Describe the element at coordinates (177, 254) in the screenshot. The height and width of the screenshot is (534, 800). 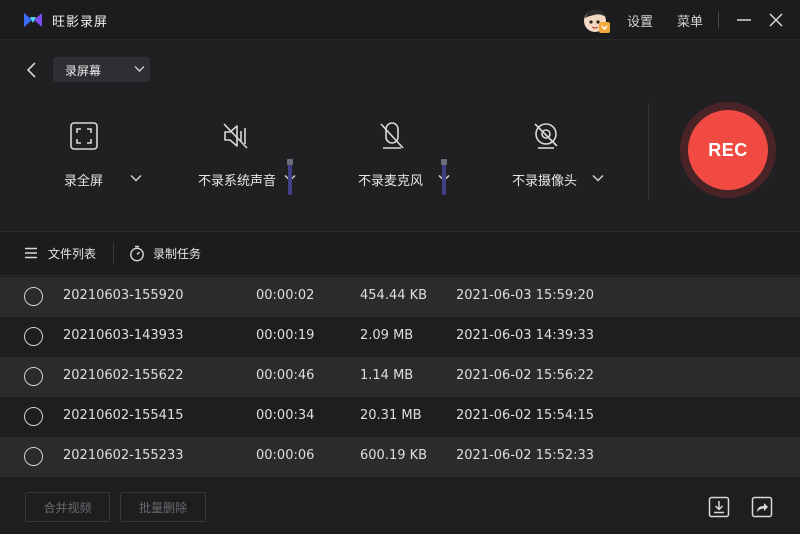
I see `tab-record-tasks-label: 录制任务` at that location.